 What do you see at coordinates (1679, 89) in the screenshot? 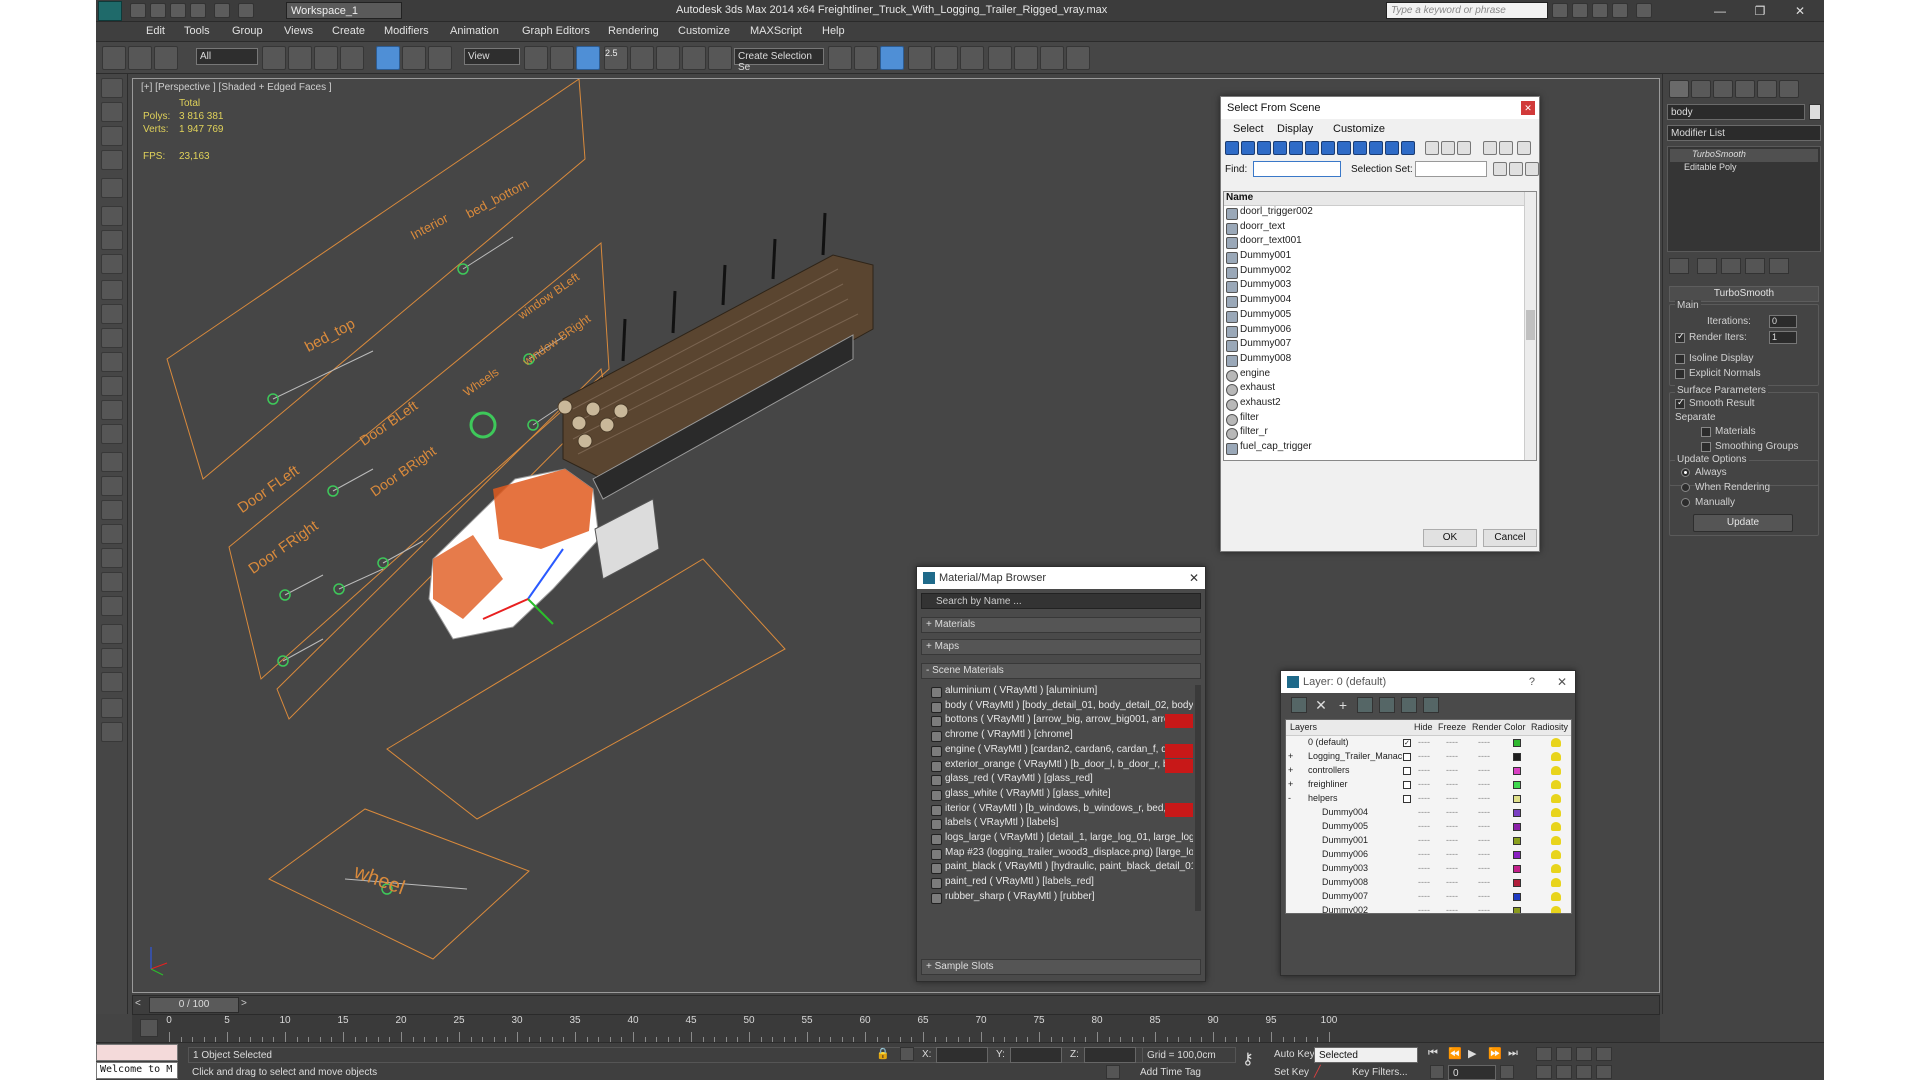
I see `create-tab-icon` at bounding box center [1679, 89].